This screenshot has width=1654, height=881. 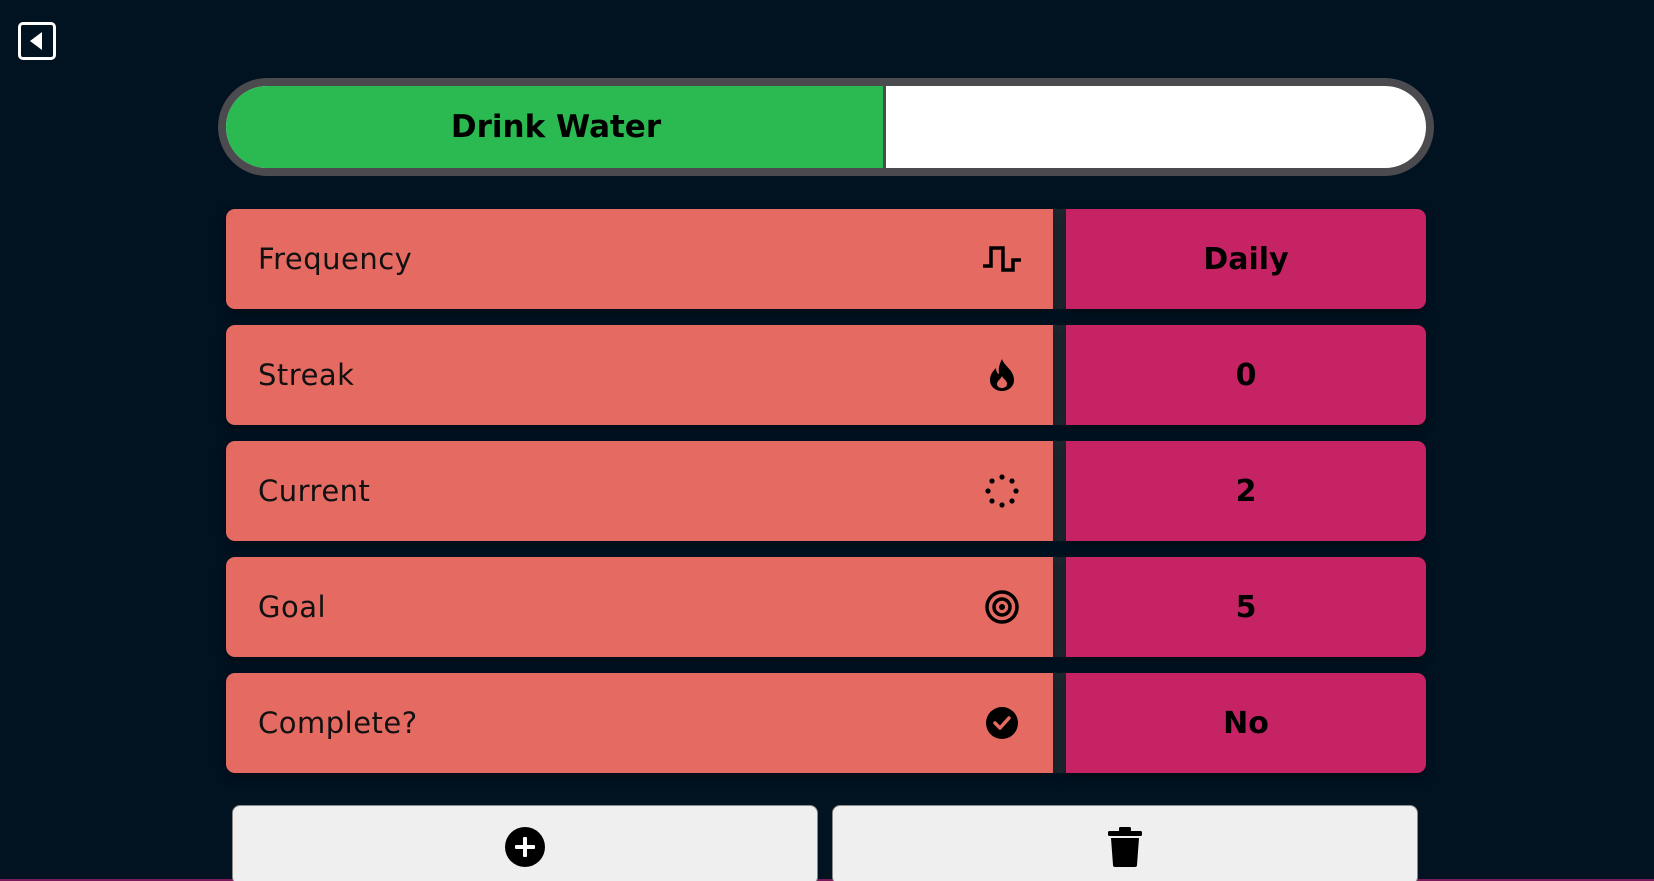 I want to click on detail-label-cell: Streak, so click(x=639, y=375).